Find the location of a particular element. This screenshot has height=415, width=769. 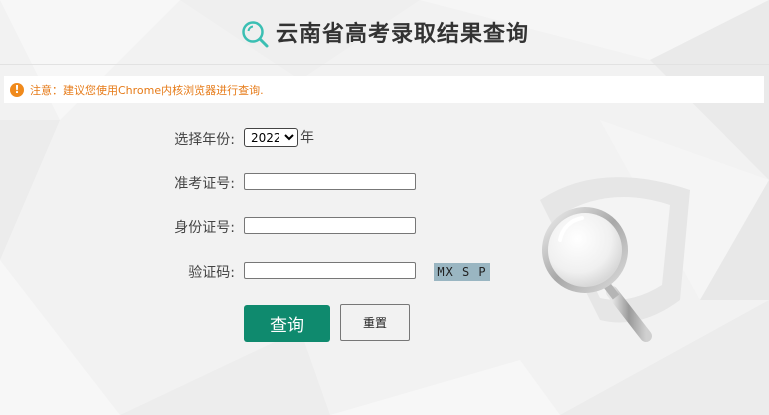

year-label: 选择年份: is located at coordinates (204, 140).